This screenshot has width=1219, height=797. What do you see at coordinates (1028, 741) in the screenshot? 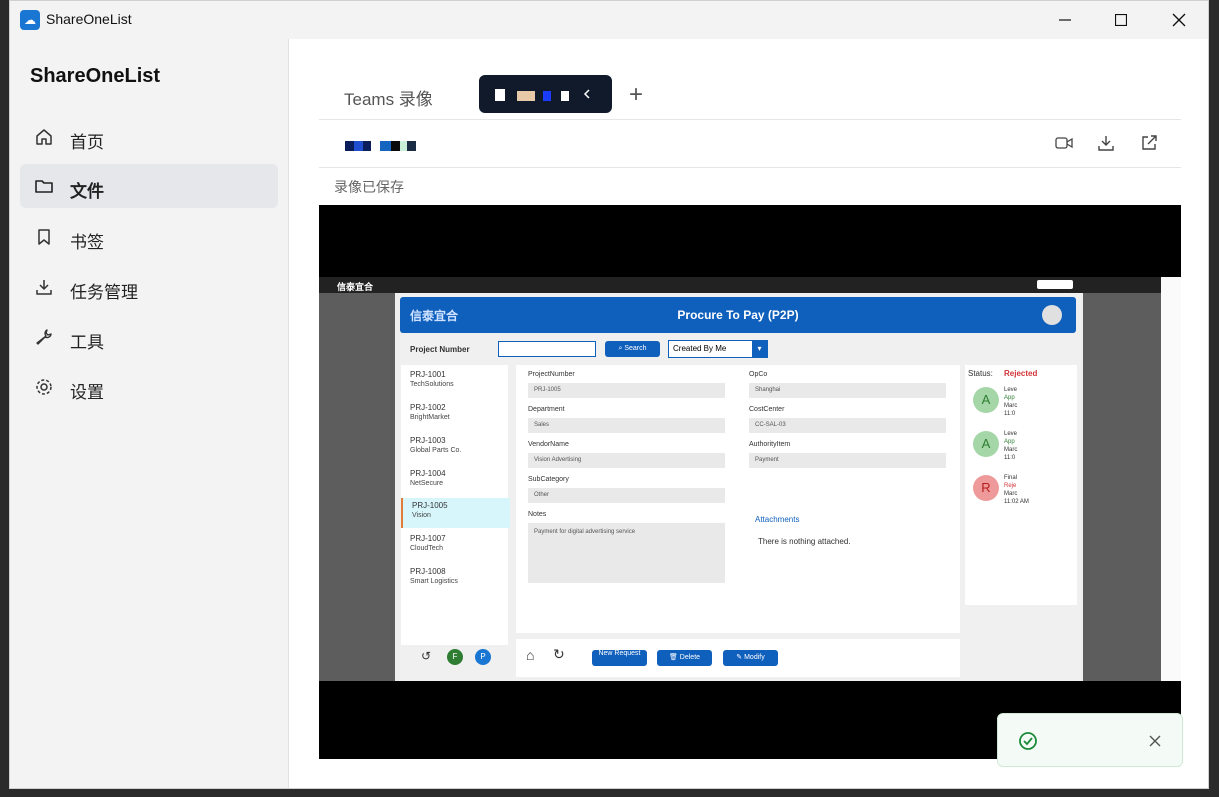
I see `check-circle-icon` at bounding box center [1028, 741].